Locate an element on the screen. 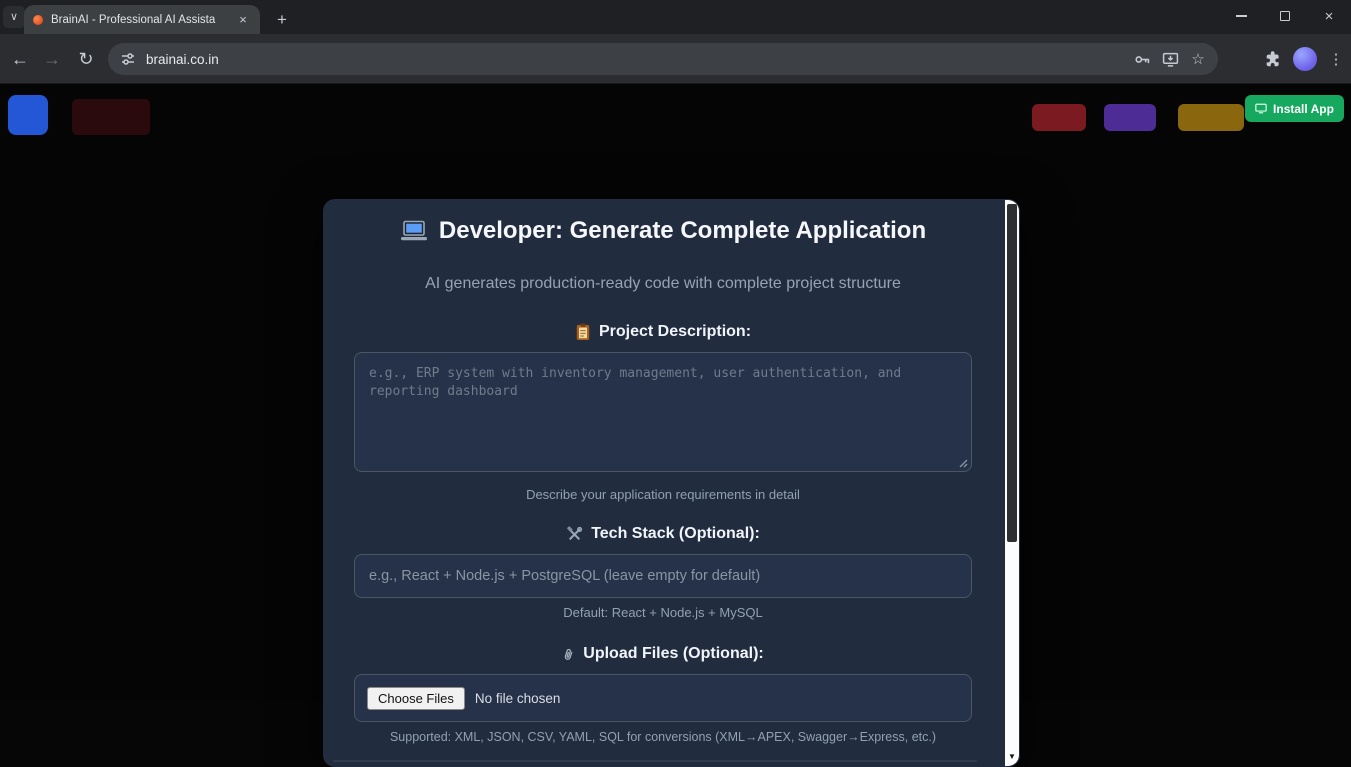 This screenshot has height=767, width=1351. new-tab-button: + is located at coordinates (282, 20).